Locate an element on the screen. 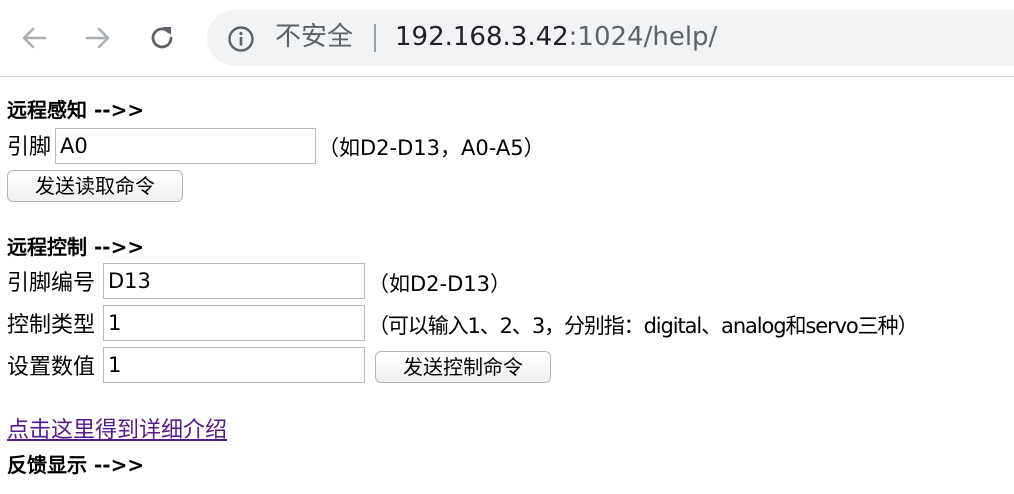  control-pin-hint: （如D2-D13） is located at coordinates (440, 284).